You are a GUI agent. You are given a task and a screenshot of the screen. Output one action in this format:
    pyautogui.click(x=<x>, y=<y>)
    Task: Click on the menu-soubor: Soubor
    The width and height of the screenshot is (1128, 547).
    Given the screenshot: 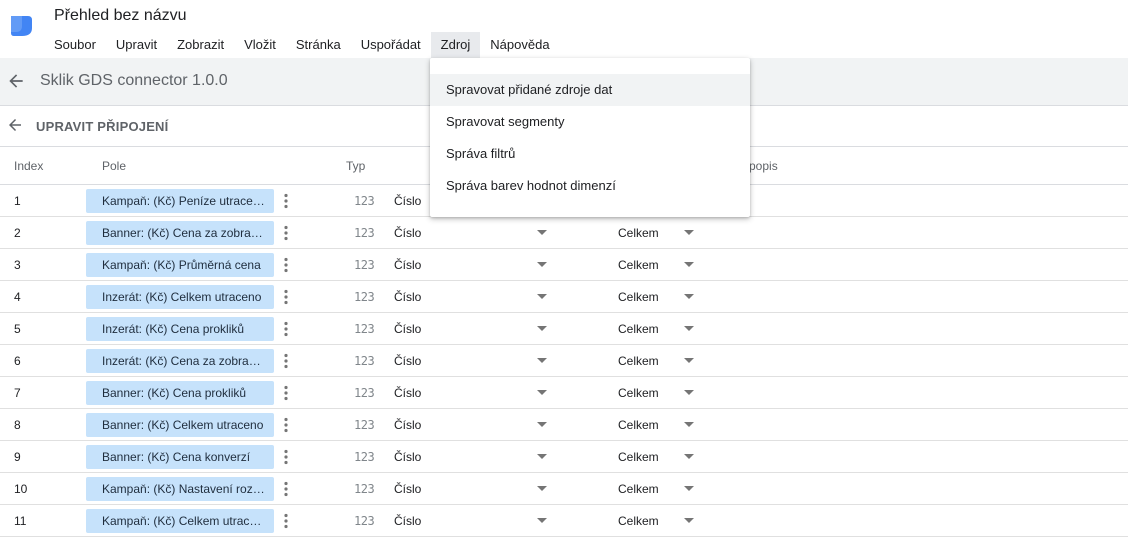 What is the action you would take?
    pyautogui.click(x=75, y=45)
    